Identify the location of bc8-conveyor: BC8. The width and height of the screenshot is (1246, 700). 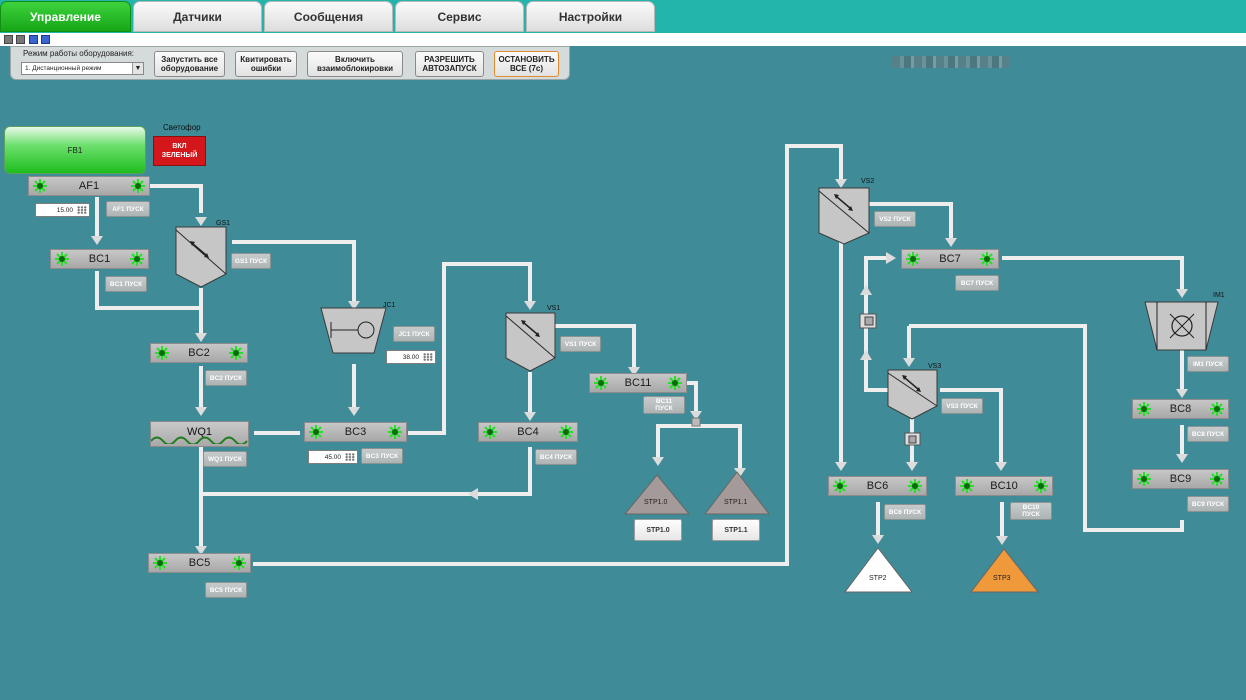
(1180, 409).